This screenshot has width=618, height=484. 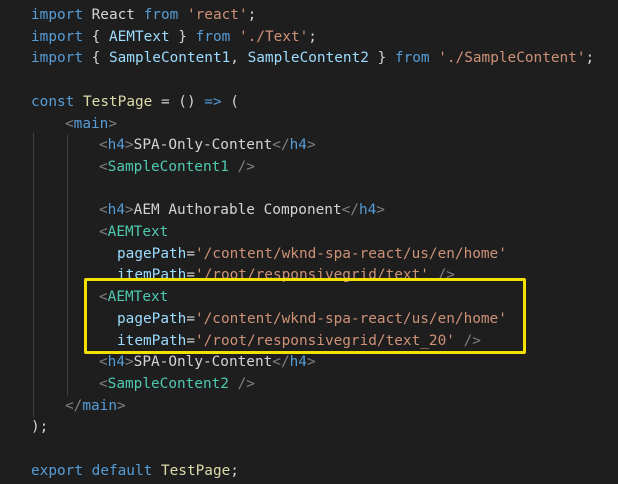 I want to click on code-line: const TestPage = () => (, so click(x=309, y=103).